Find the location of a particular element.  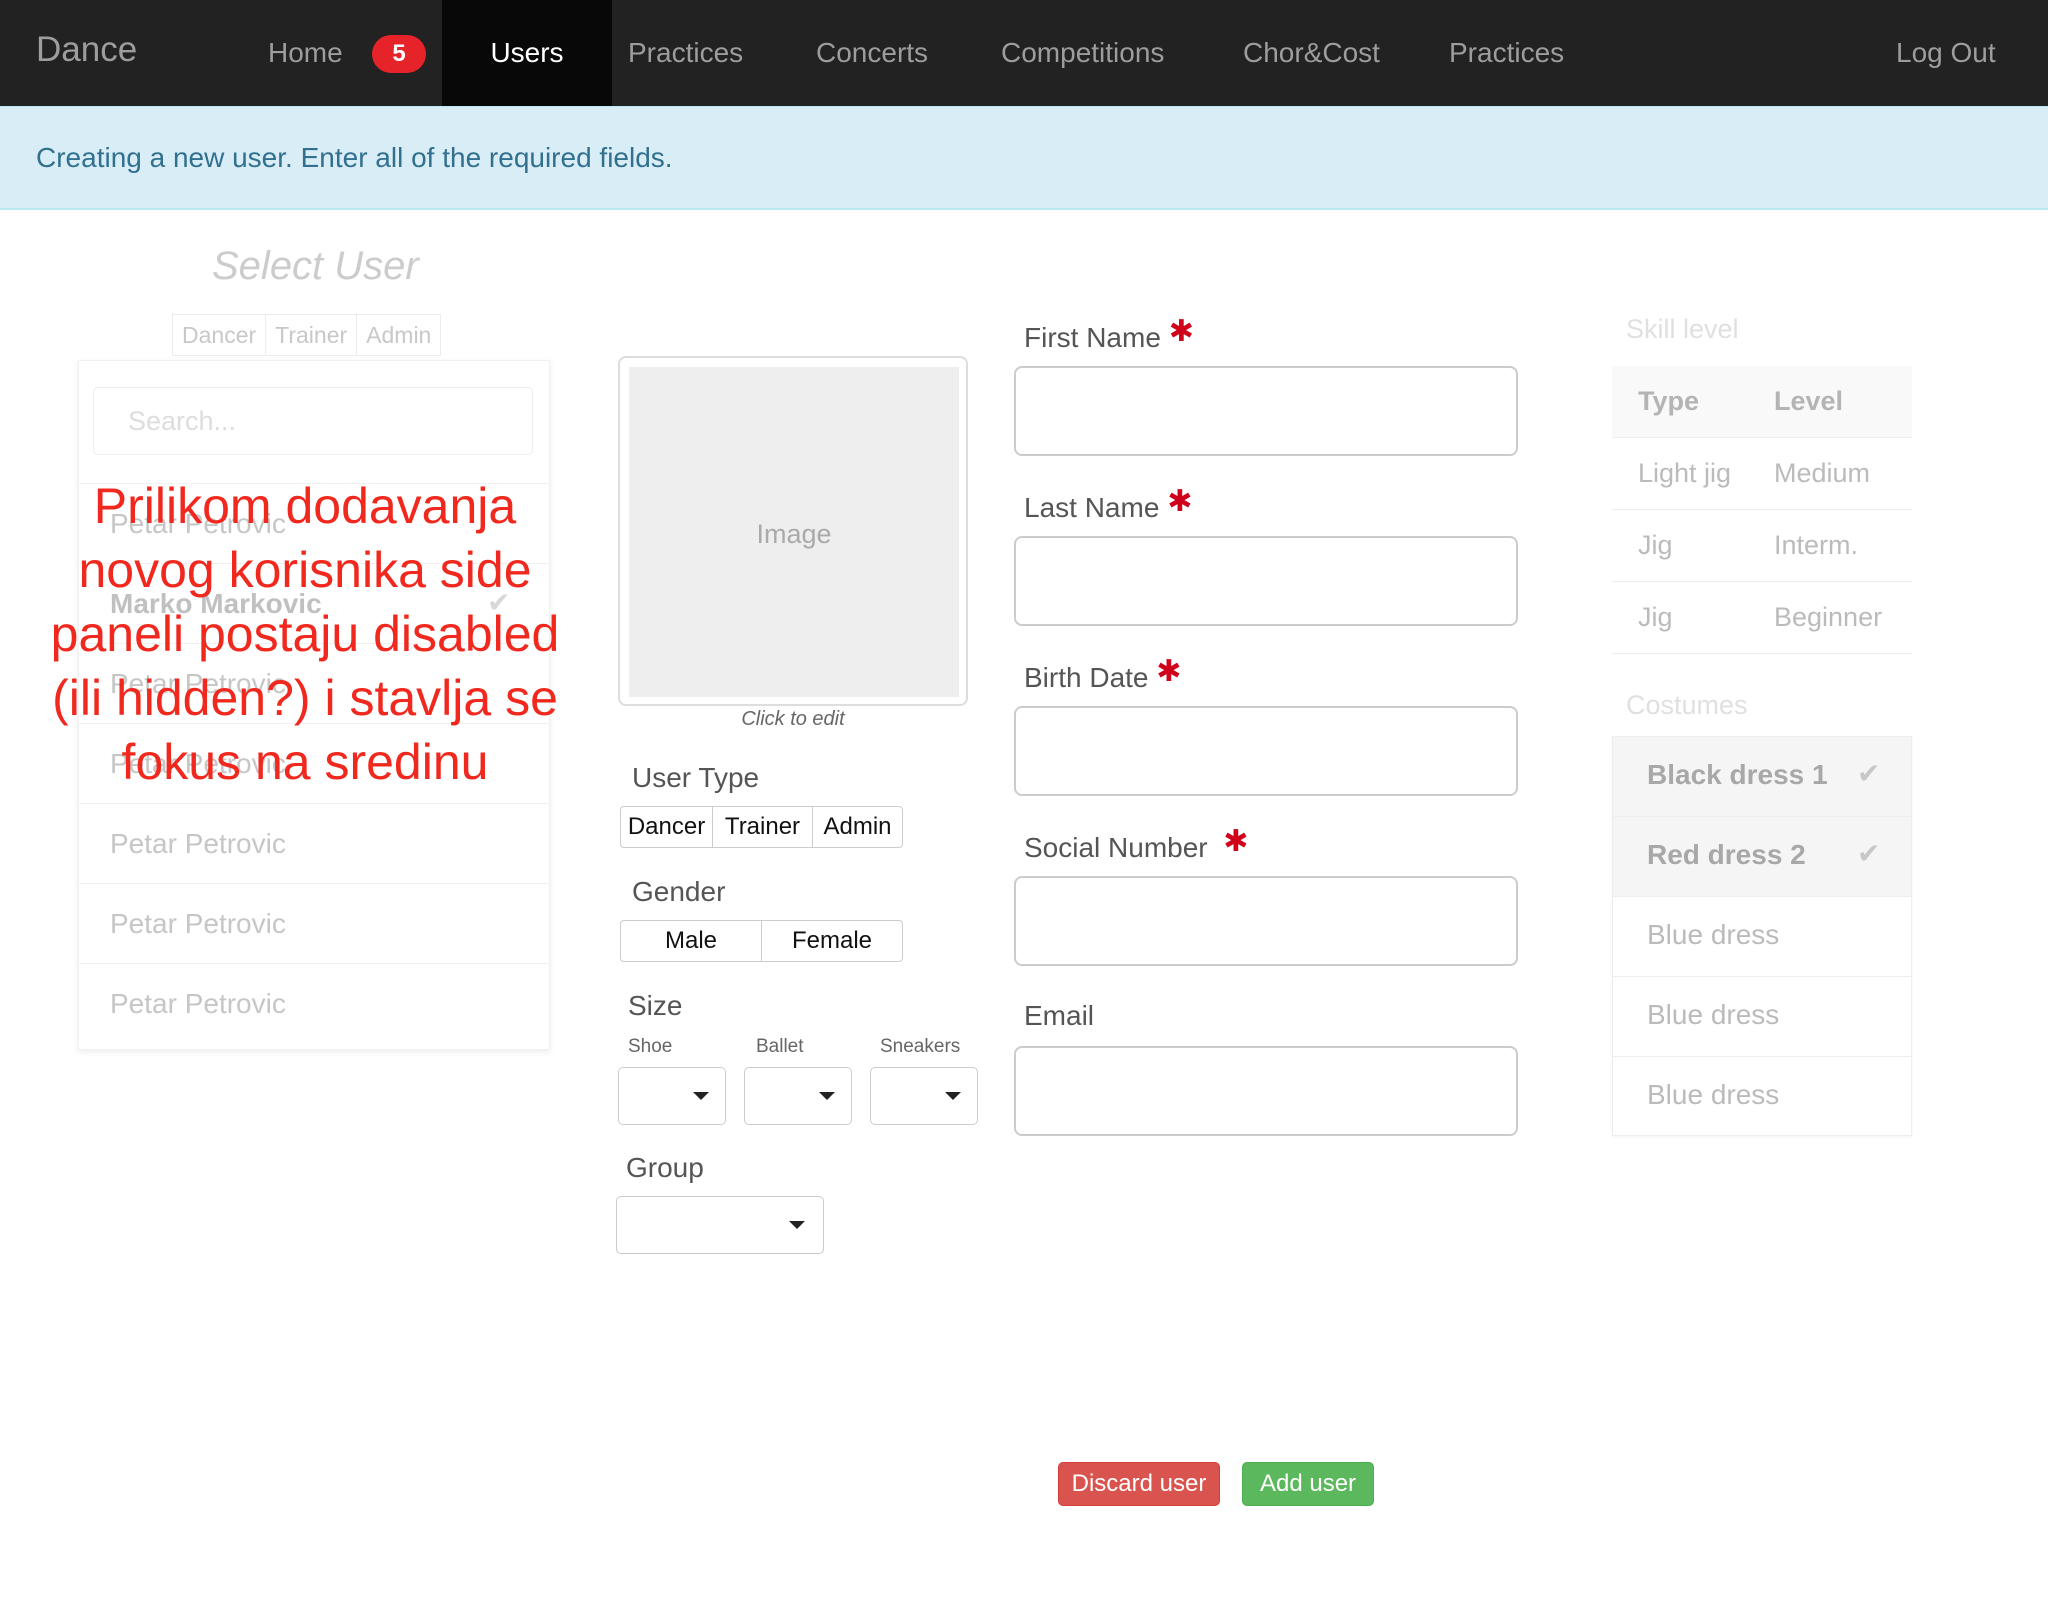

user-type-dancer: Dancer is located at coordinates (667, 827).